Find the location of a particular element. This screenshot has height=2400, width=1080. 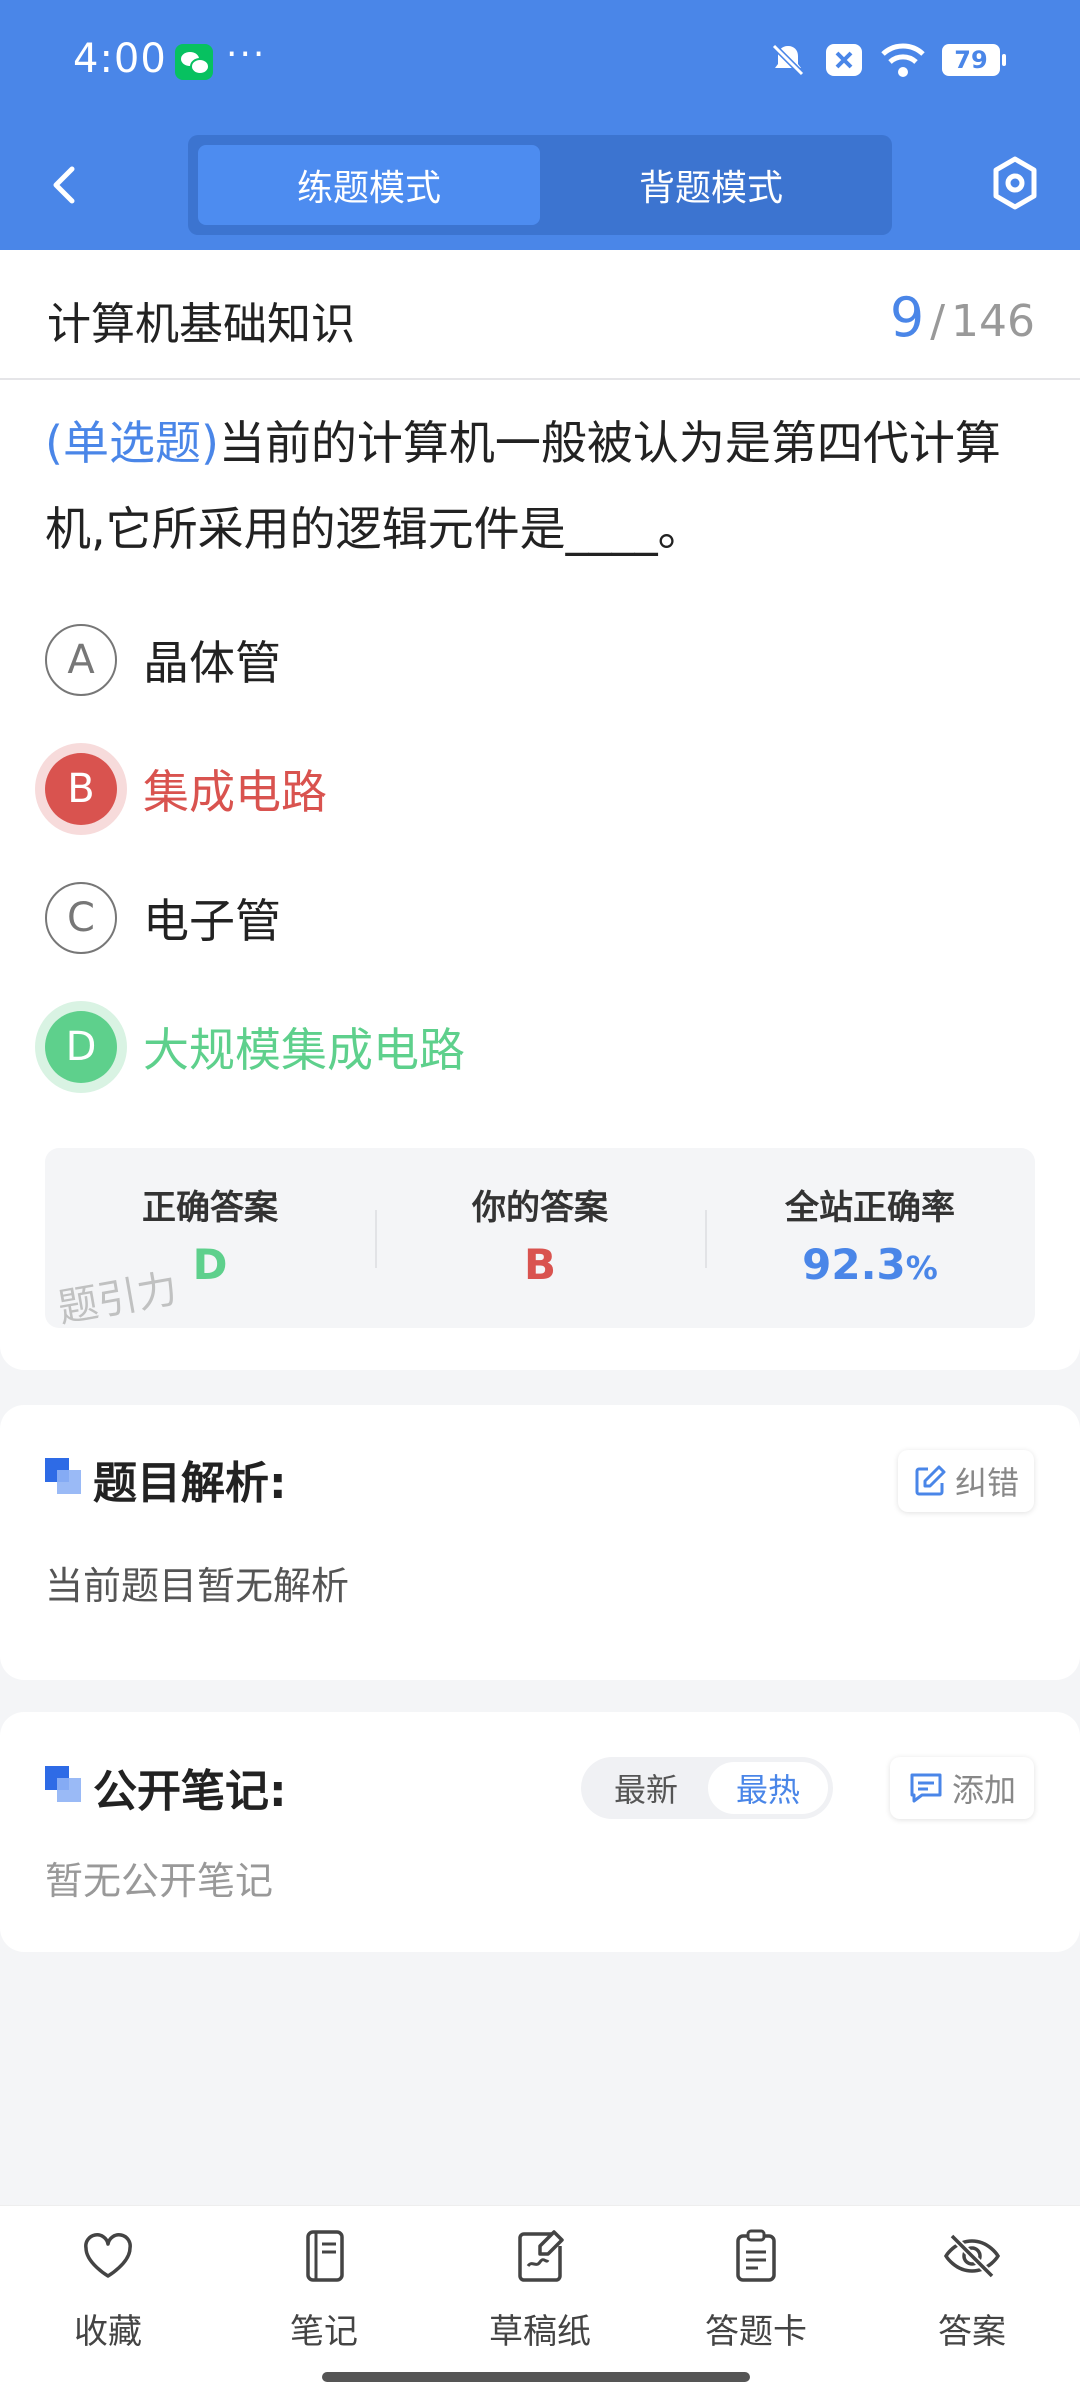

mode-switch: 练题模式 背题模式 is located at coordinates (540, 185).